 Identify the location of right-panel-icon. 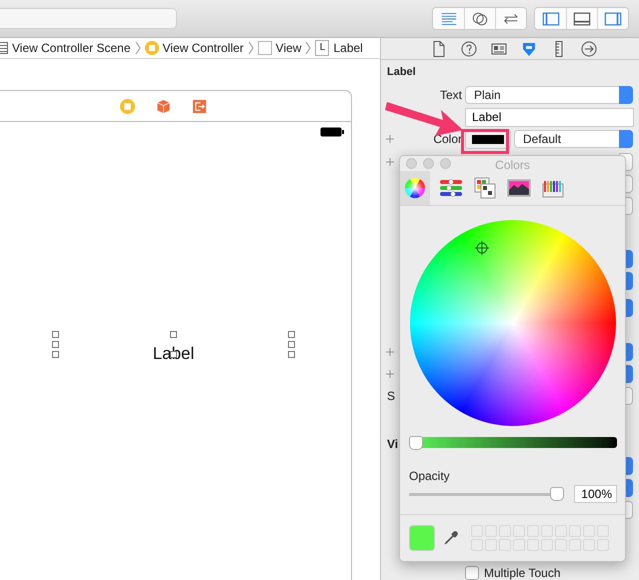
(613, 19).